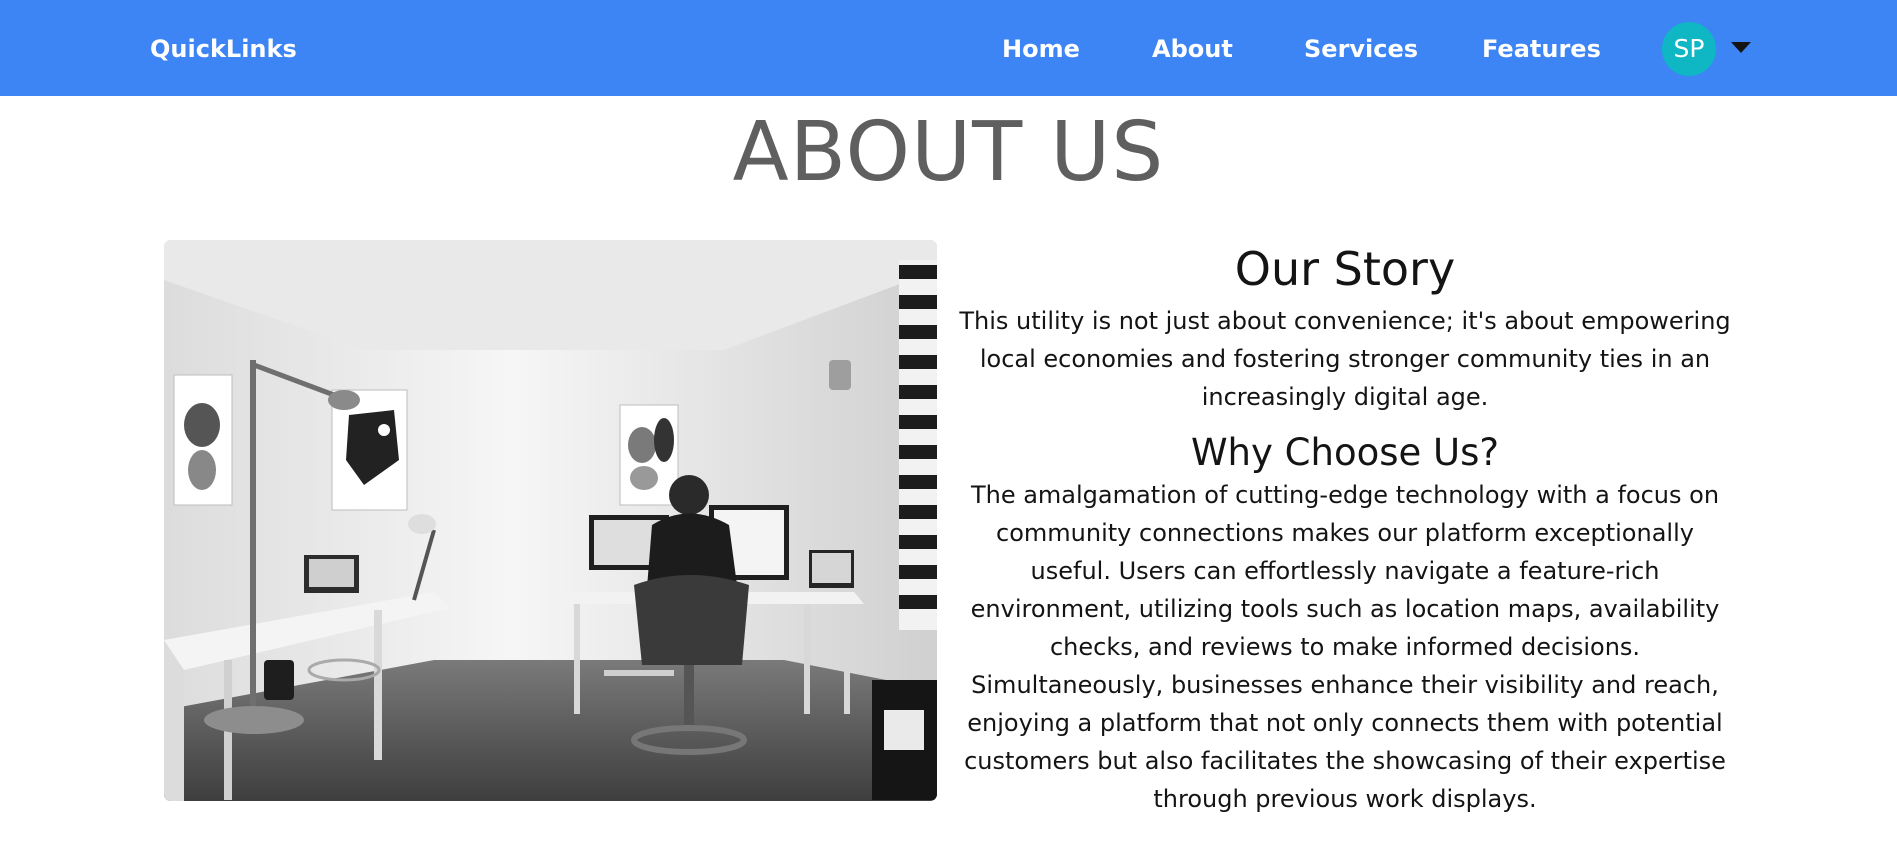  I want to click on nav-link-services: Services, so click(1361, 49).